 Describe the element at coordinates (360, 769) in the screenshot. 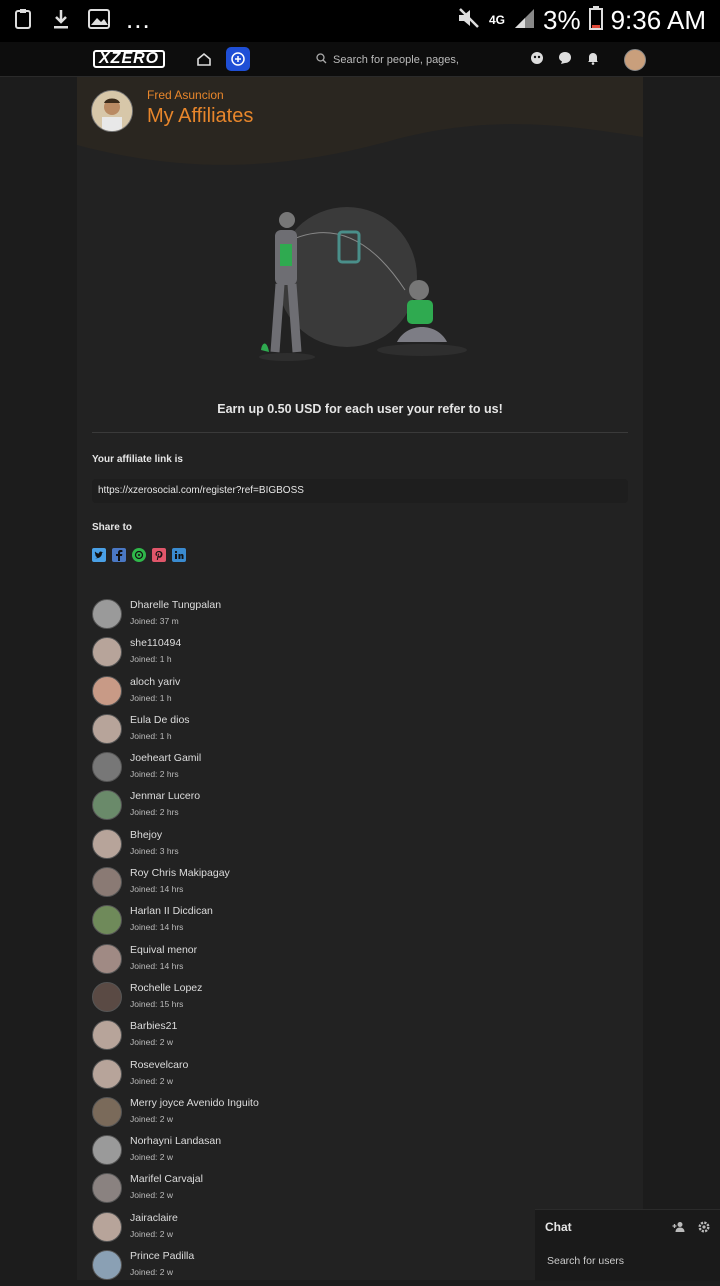

I see `list-item: Joeheart Gamil Joined: 2 hrs` at that location.